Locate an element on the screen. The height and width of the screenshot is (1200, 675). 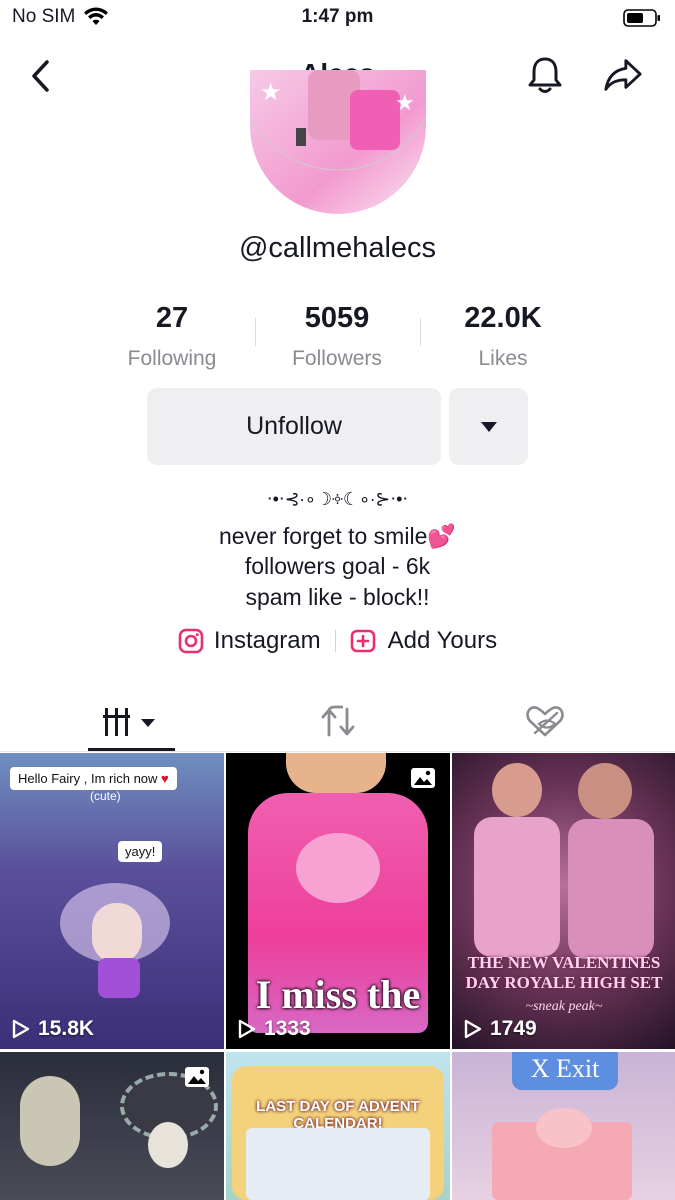
fairy-wings is located at coordinates (115, 923).